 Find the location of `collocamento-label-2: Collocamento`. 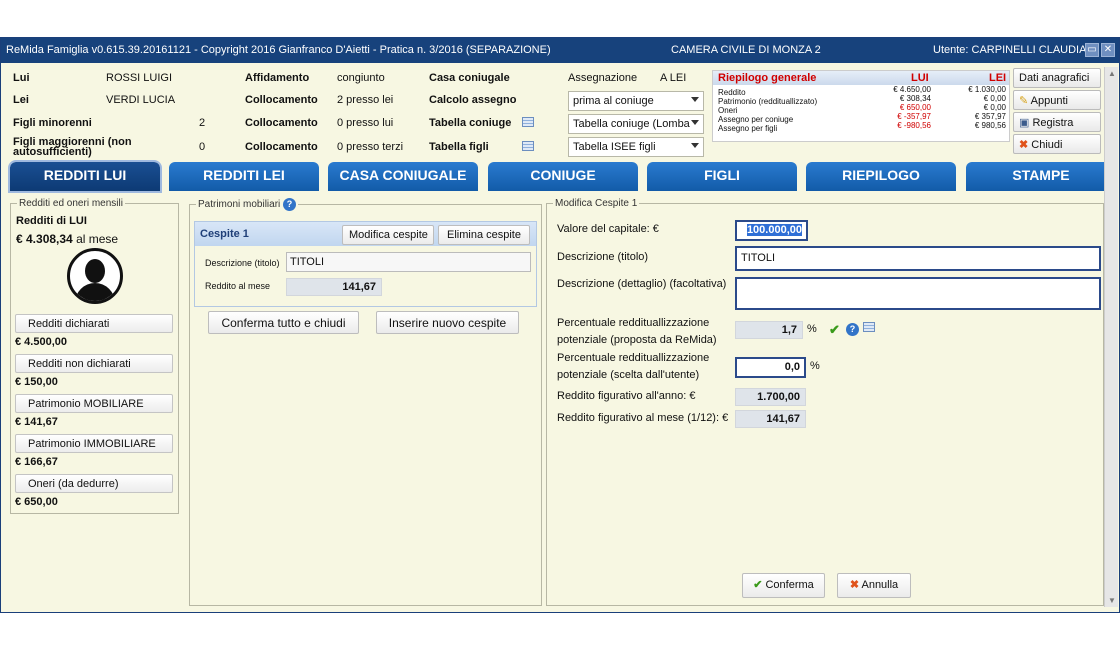

collocamento-label-2: Collocamento is located at coordinates (281, 123).